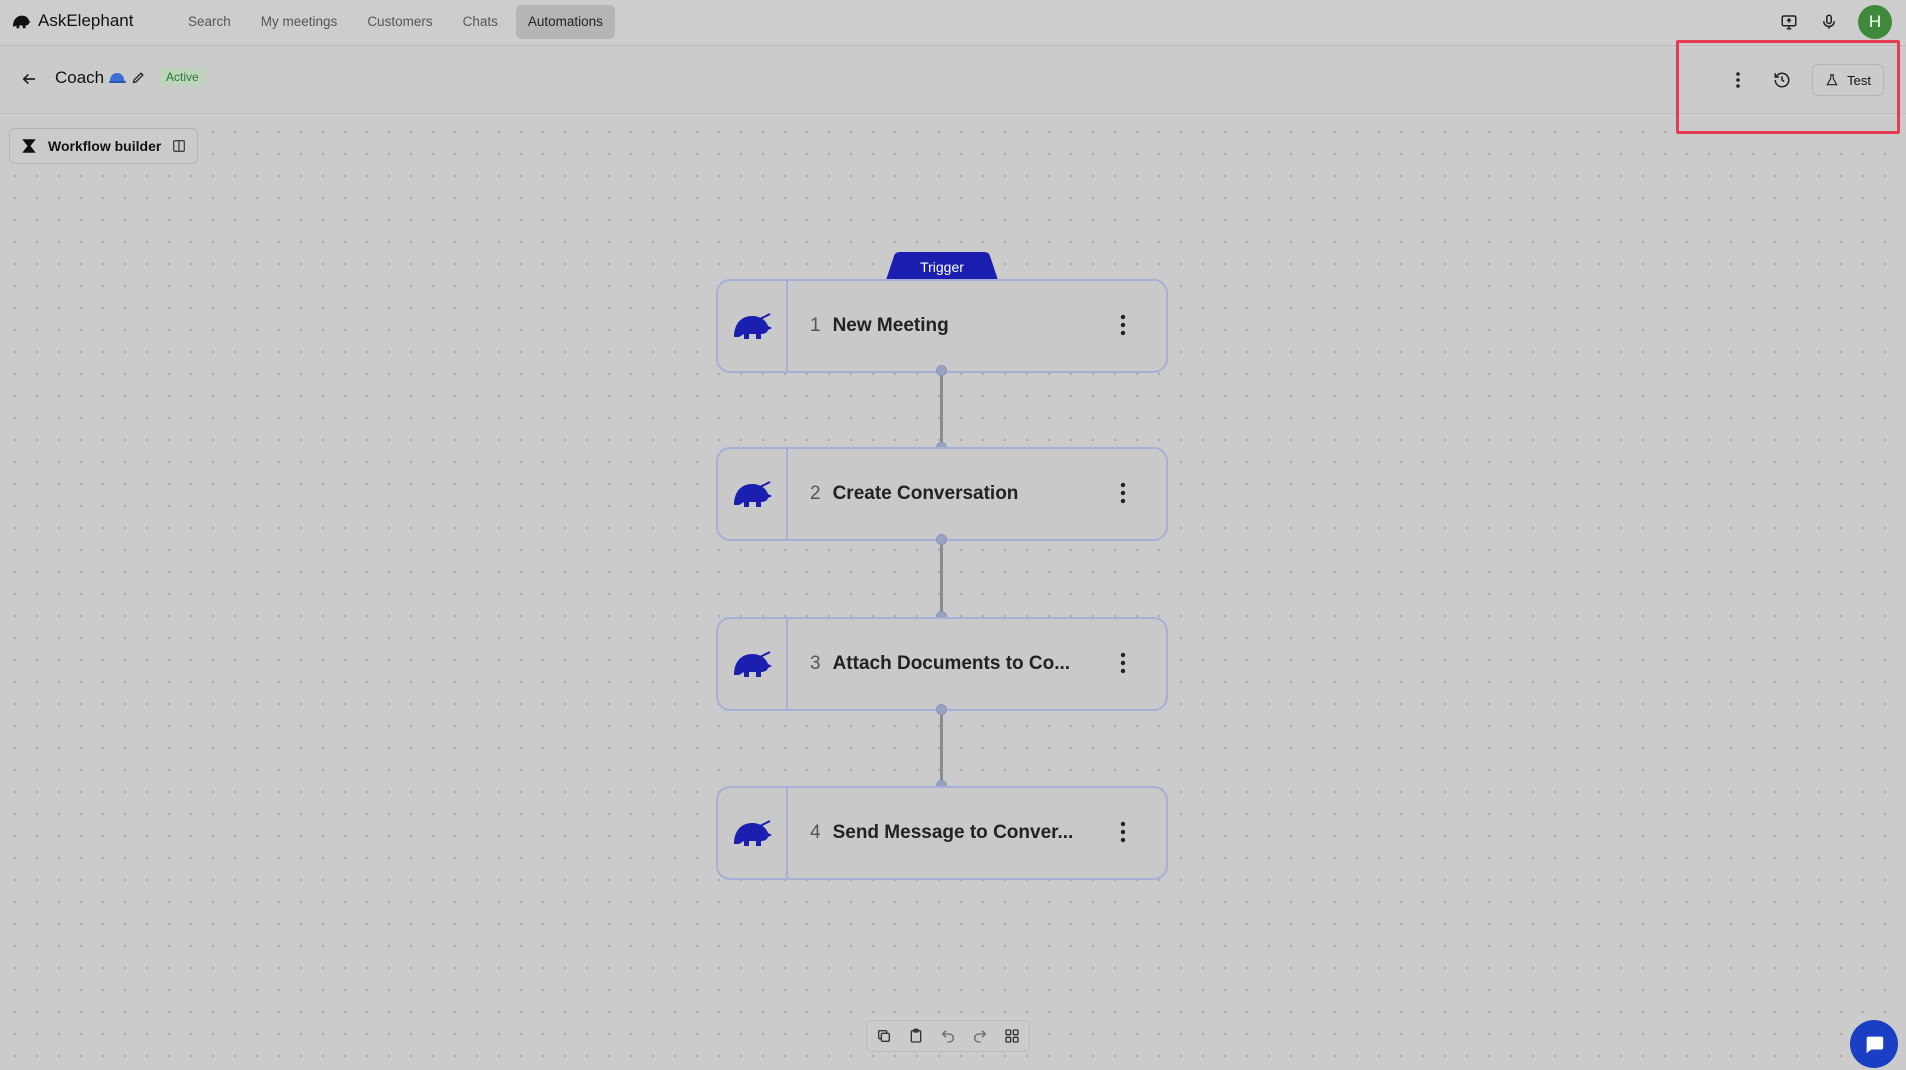 This screenshot has height=1070, width=1906. I want to click on edit-pencil-icon, so click(139, 78).